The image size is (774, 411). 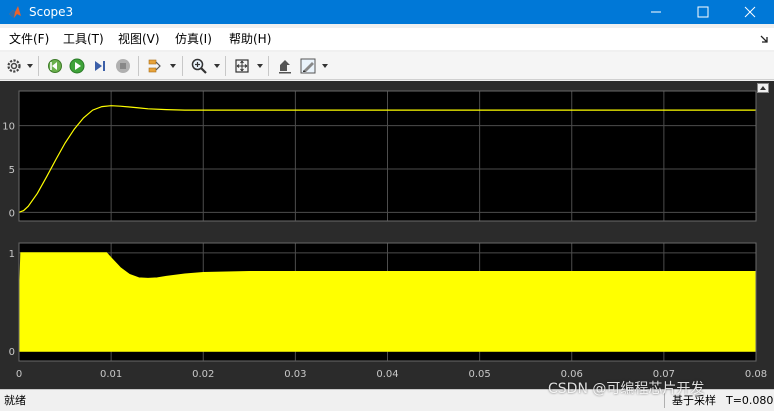 What do you see at coordinates (763, 88) in the screenshot?
I see `undock-icon` at bounding box center [763, 88].